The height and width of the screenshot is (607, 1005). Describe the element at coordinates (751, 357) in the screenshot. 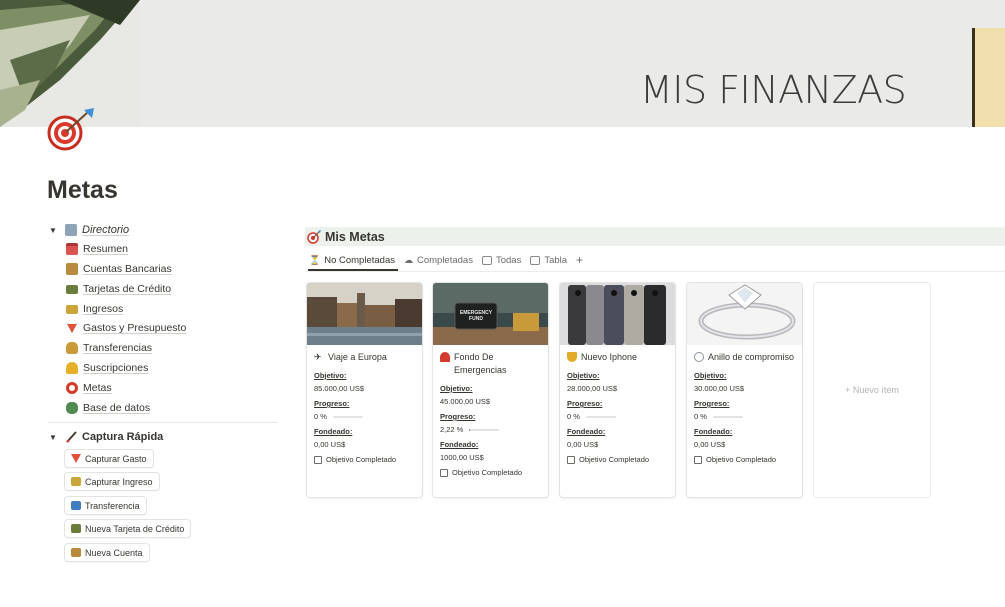

I see `card-title-text: Anillo de compromiso` at that location.